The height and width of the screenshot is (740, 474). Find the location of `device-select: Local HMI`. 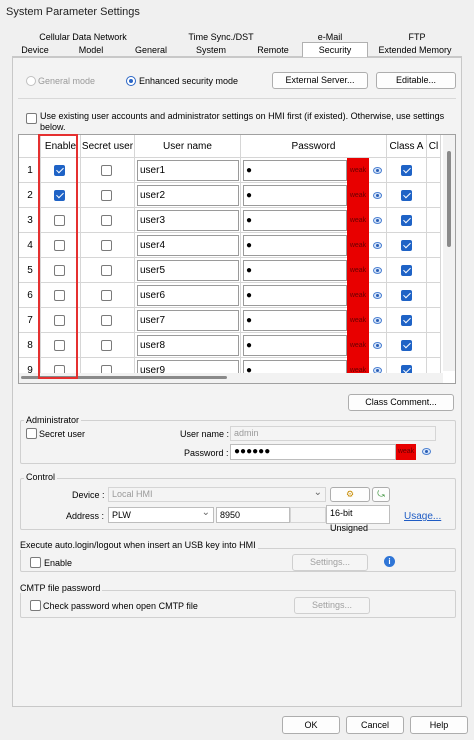

device-select: Local HMI is located at coordinates (217, 494).